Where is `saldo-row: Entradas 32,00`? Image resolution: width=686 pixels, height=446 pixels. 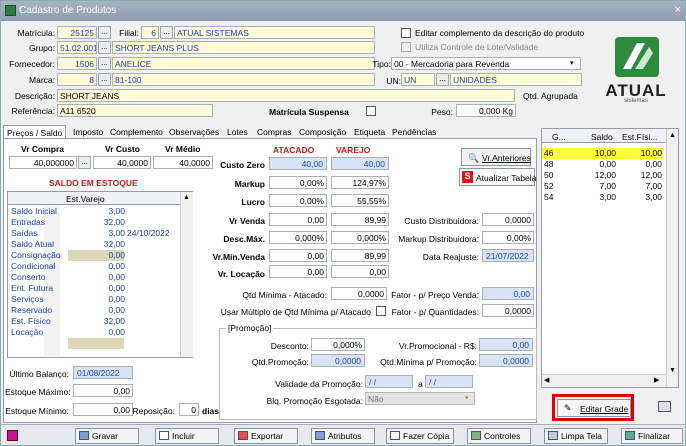
saldo-row: Entradas 32,00 is located at coordinates (94, 222).